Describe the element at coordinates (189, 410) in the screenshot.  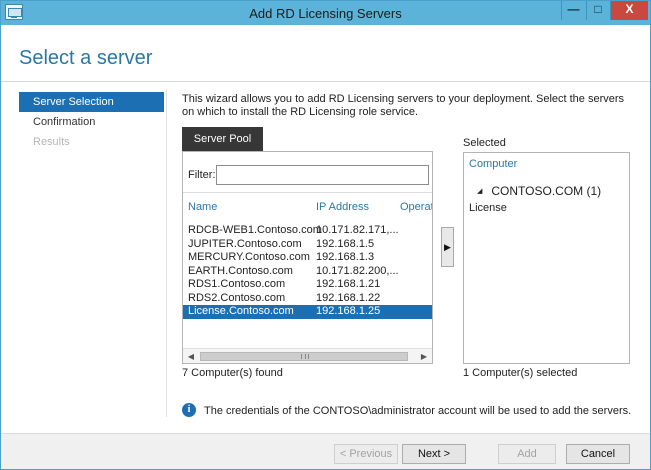
I see `info-icon: i` at that location.